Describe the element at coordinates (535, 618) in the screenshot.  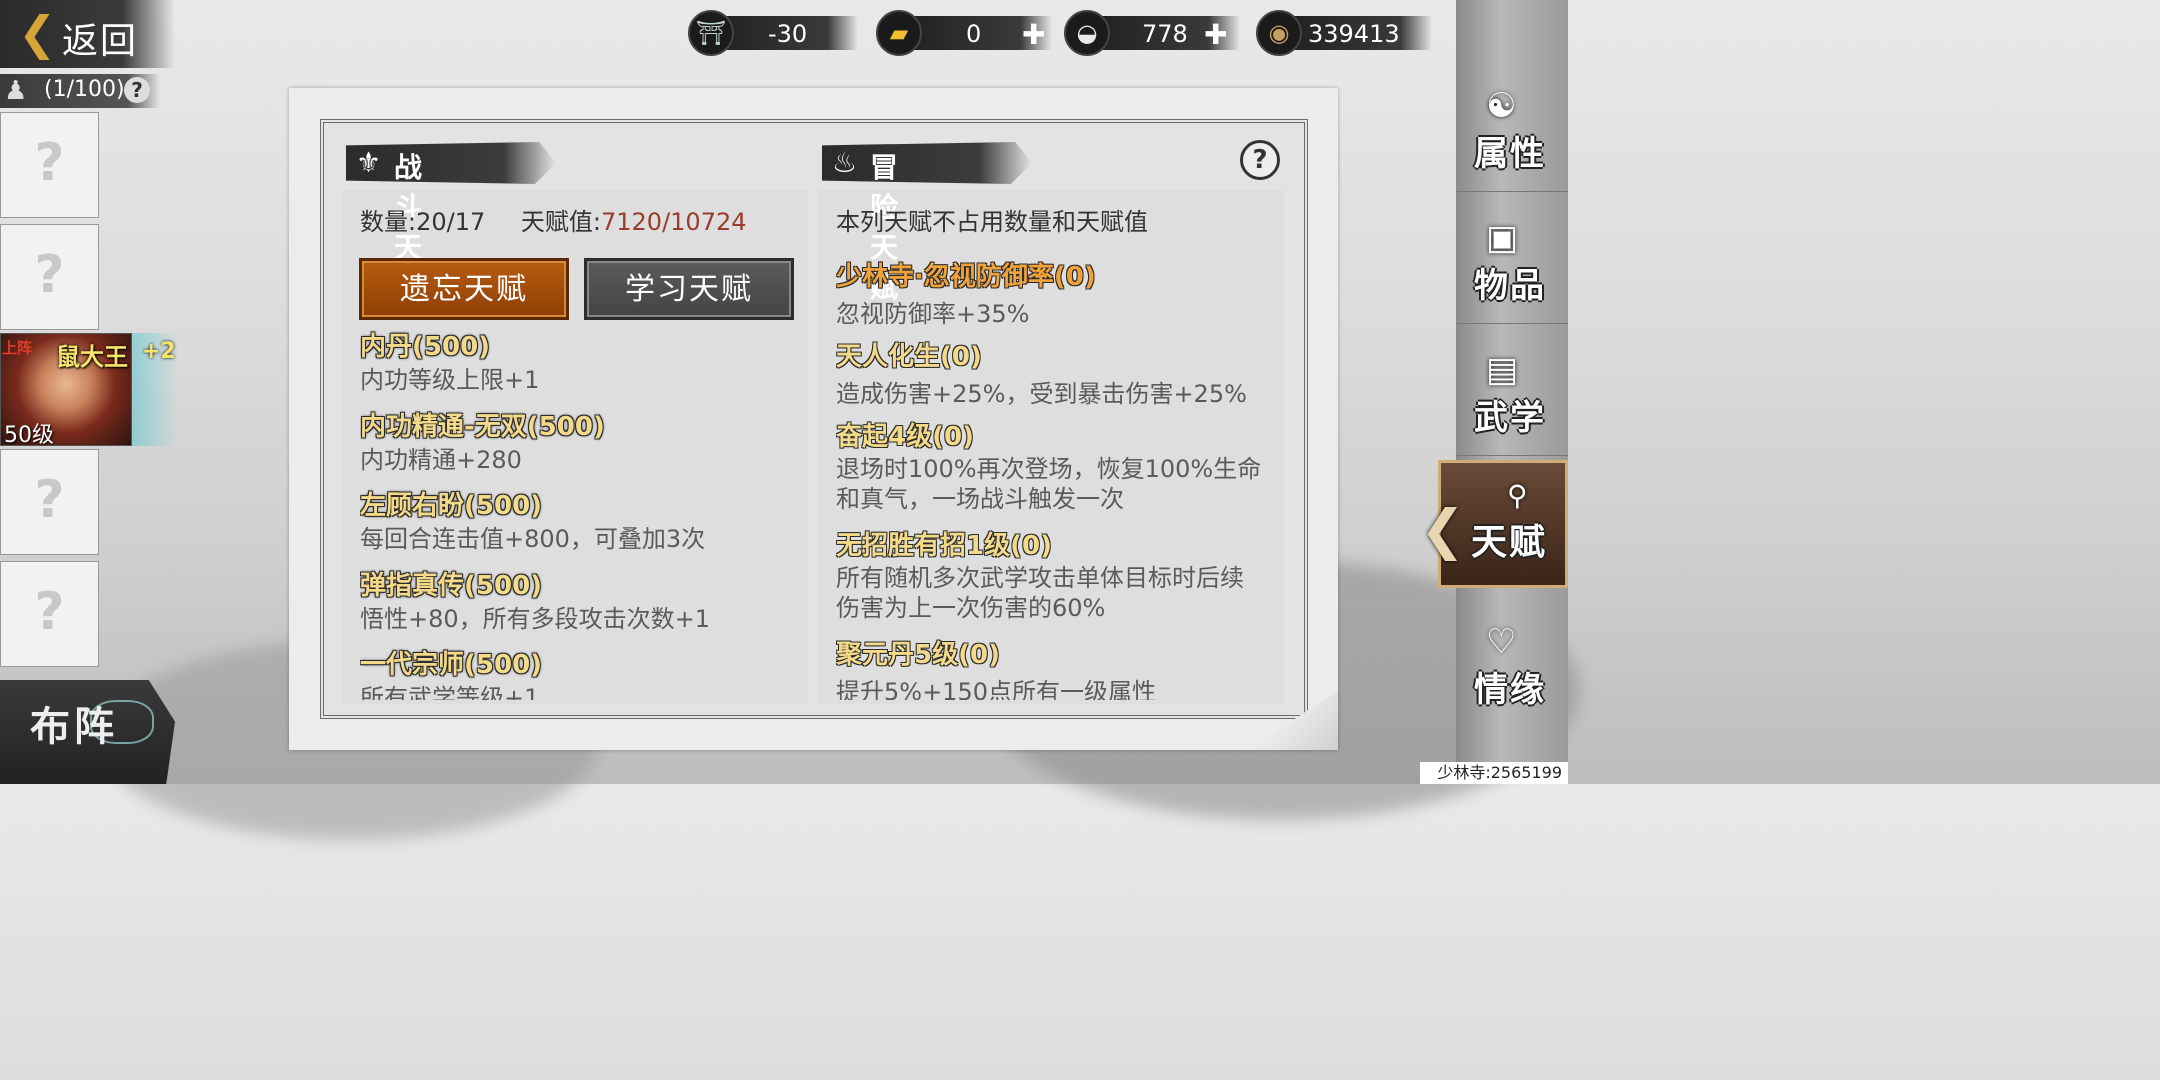
I see `talent-desc: 悟性+80，所有多段攻击次数+1` at that location.